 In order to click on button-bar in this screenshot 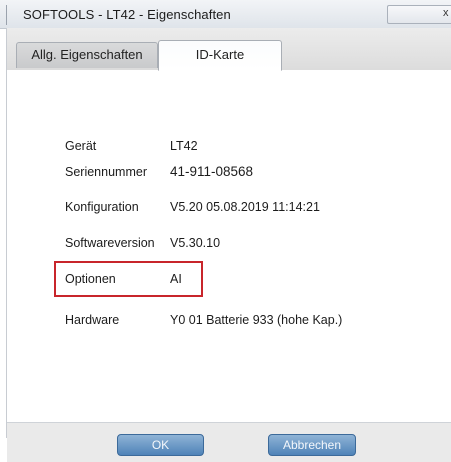, I will do `click(229, 442)`.